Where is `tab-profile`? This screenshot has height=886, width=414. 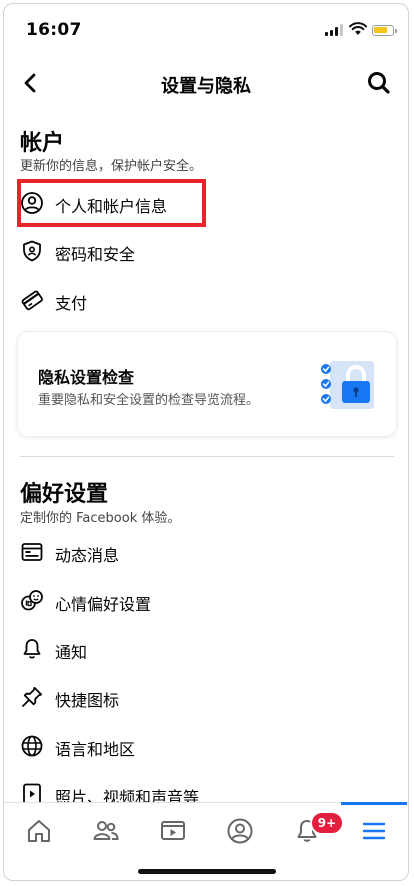
tab-profile is located at coordinates (240, 834).